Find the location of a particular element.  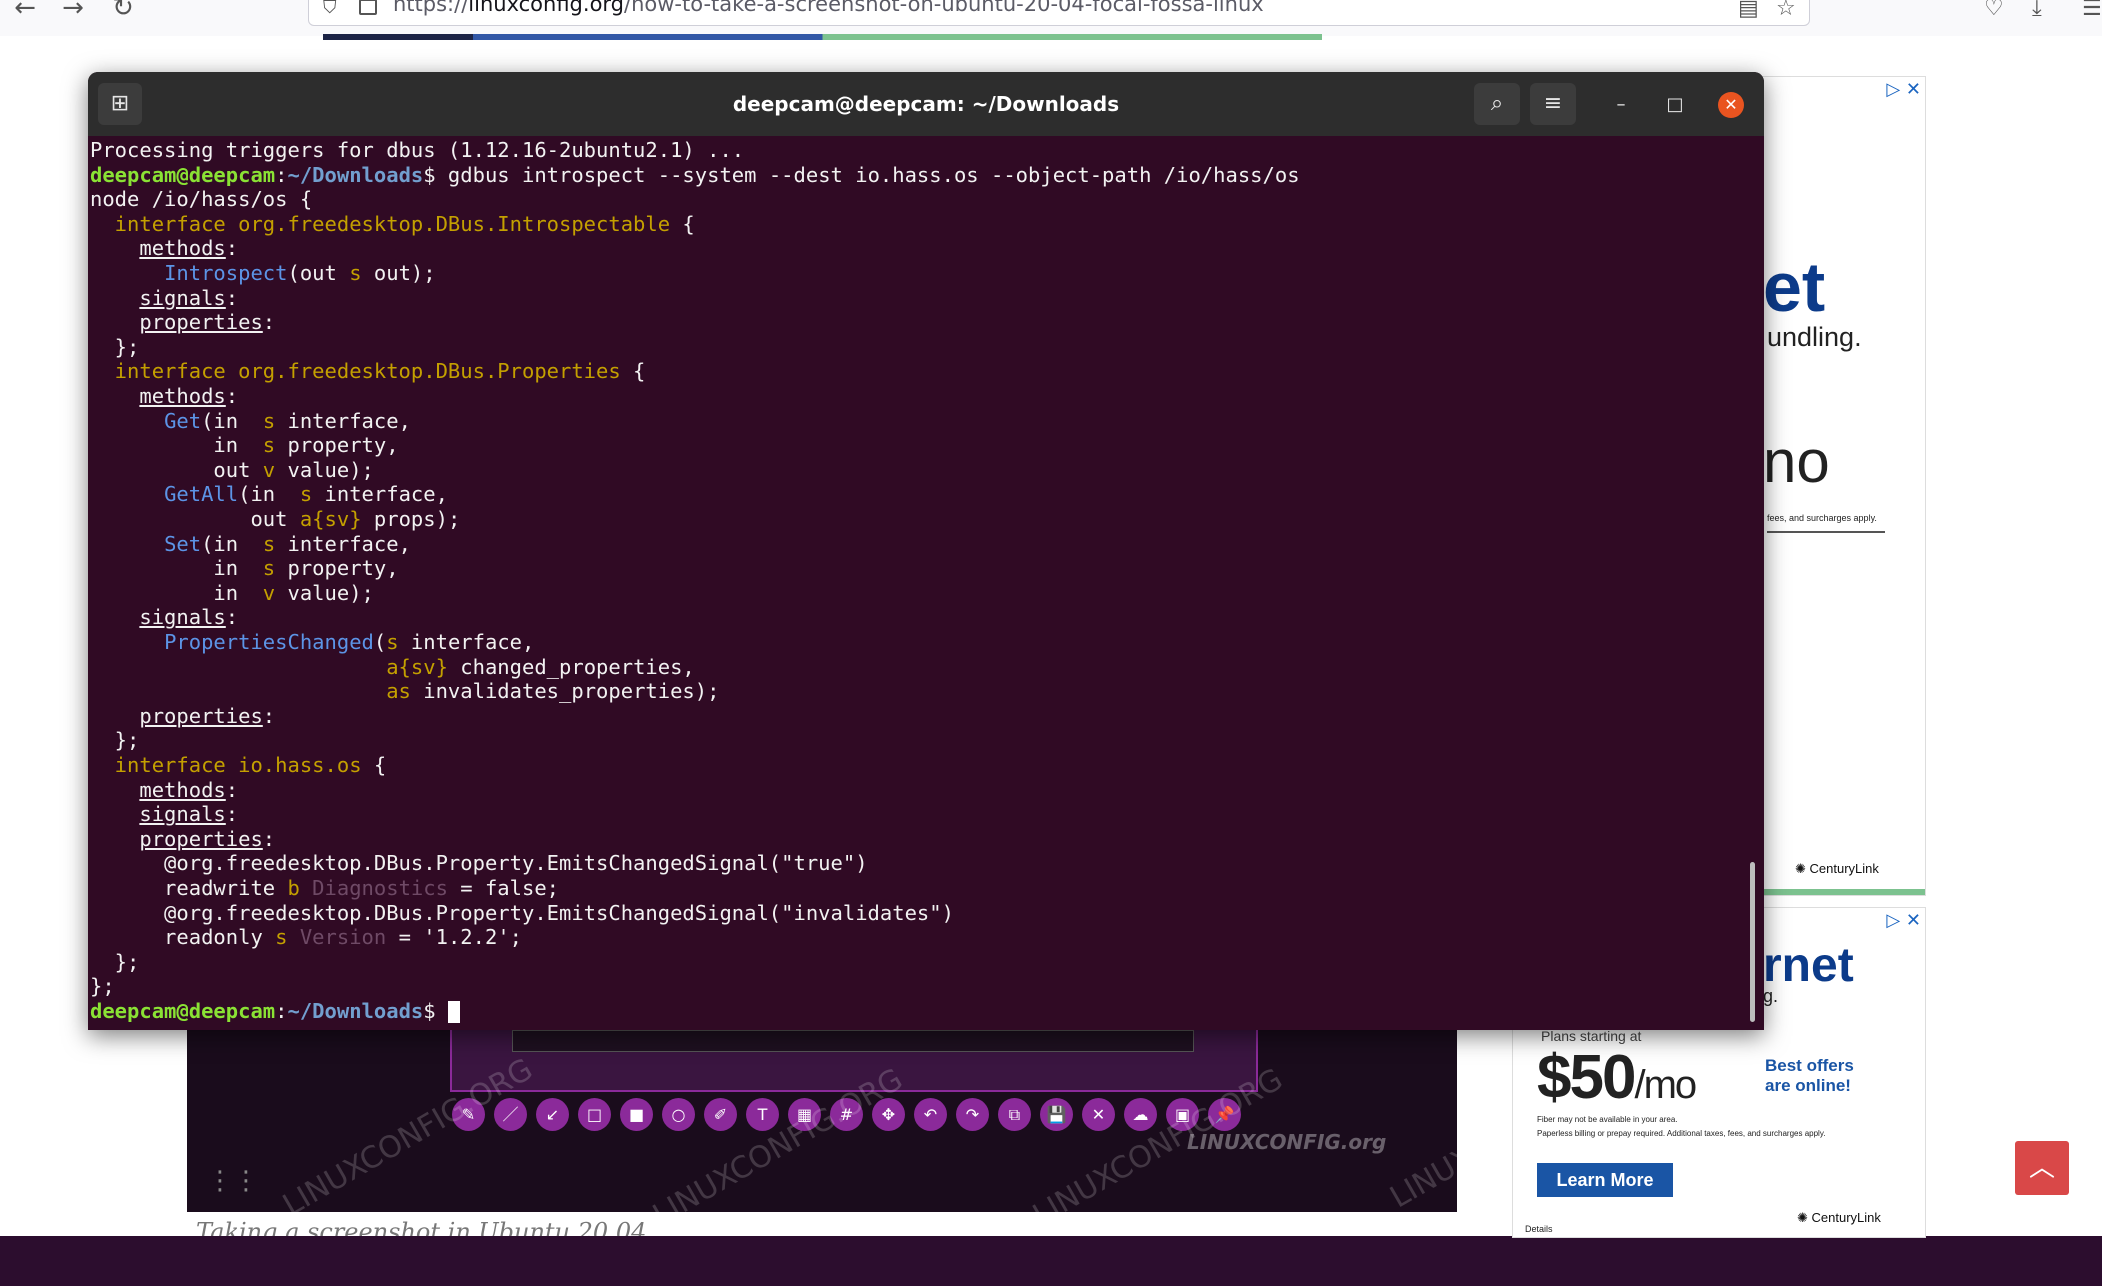

terminal-line: as invalidates_properties); is located at coordinates (404, 691).